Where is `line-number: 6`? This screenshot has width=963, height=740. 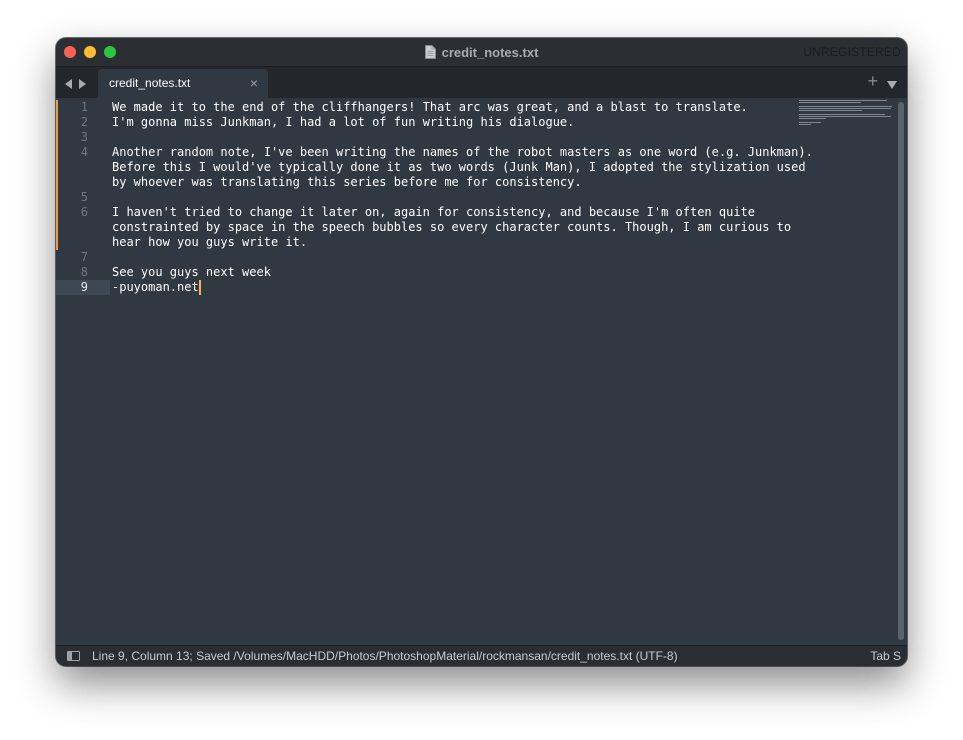 line-number: 6 is located at coordinates (84, 212).